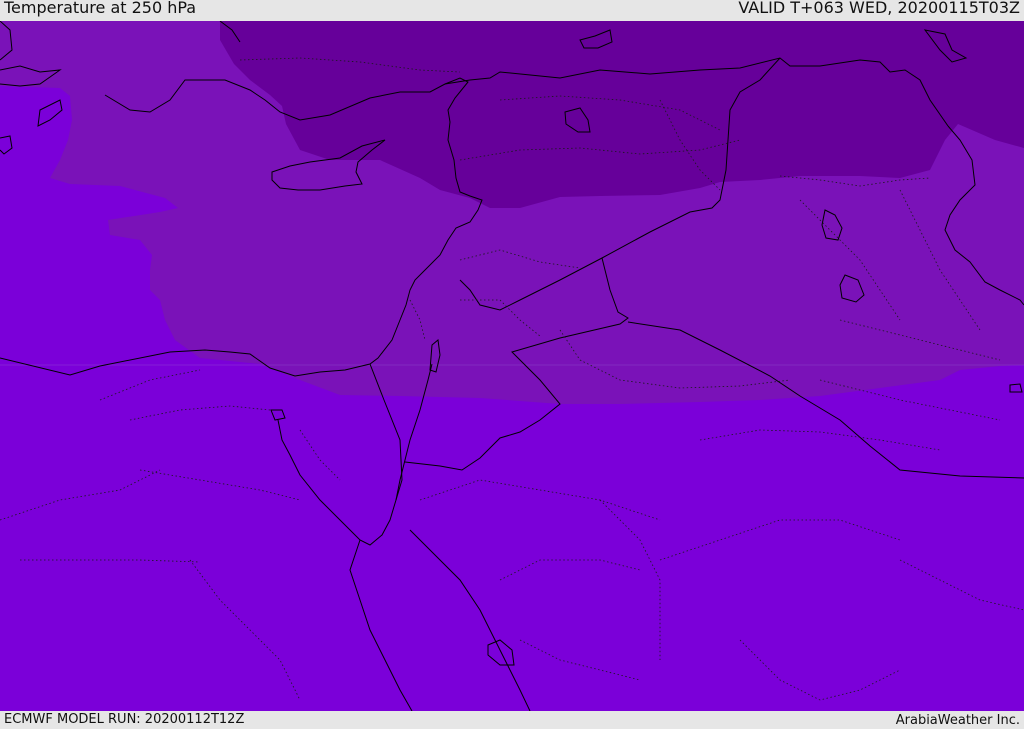 The image size is (1024, 729). Describe the element at coordinates (957, 720) in the screenshot. I see `credit: ArabiaWeather Inc.` at that location.